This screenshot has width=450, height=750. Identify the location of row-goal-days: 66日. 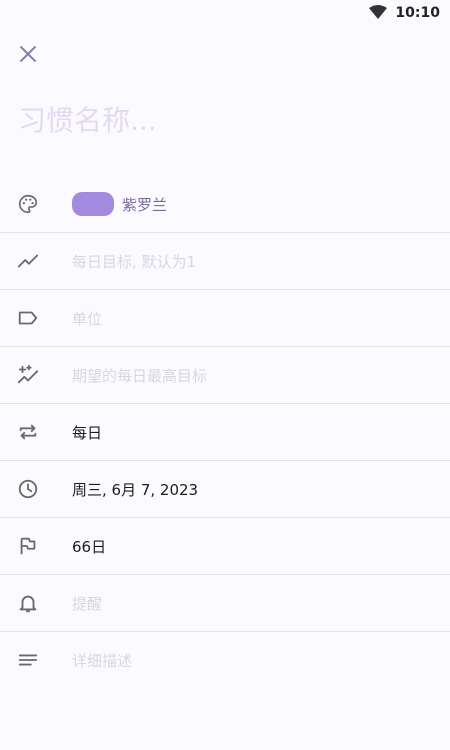
(225, 546).